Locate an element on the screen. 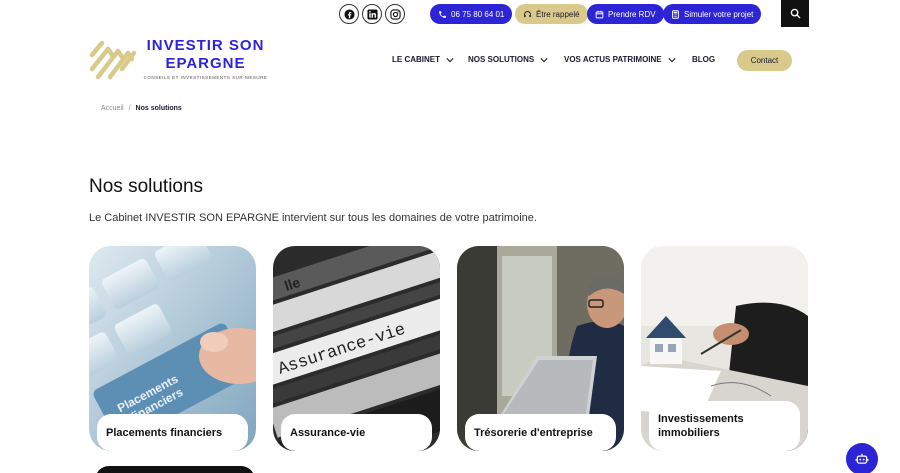 This screenshot has width=900, height=473. nav-le-cabinet: LE CABINET is located at coordinates (423, 59).